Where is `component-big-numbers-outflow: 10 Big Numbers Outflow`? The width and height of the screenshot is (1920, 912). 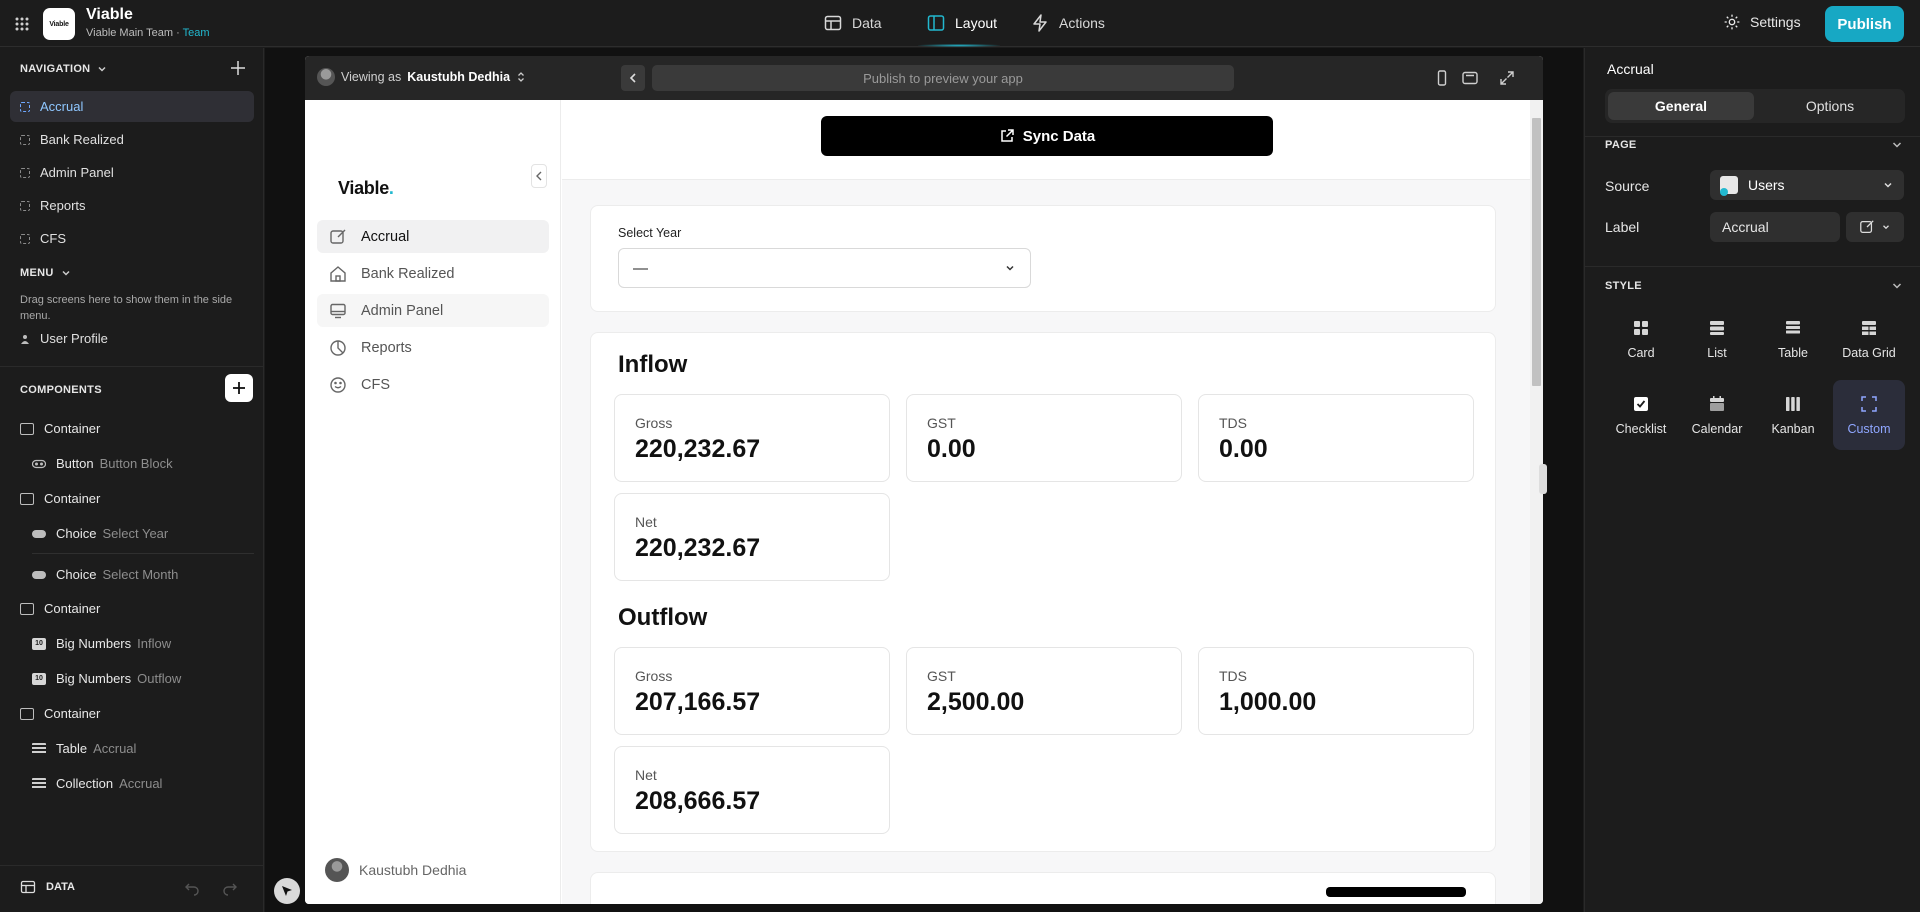
component-big-numbers-outflow: 10 Big Numbers Outflow is located at coordinates (106, 678).